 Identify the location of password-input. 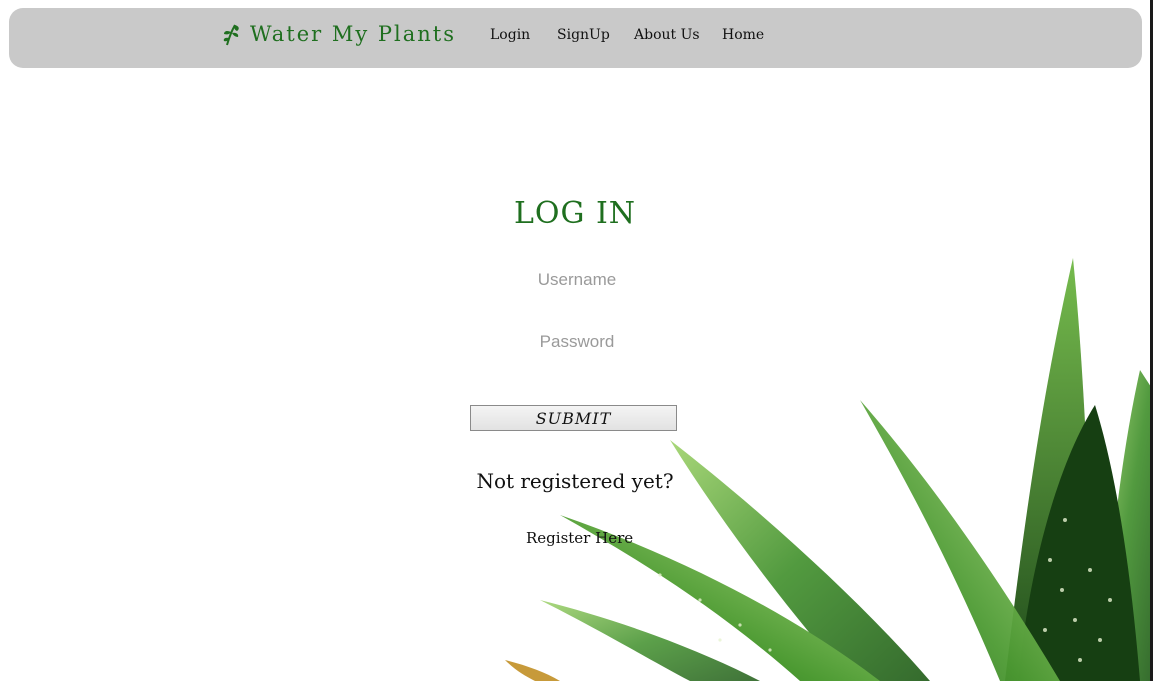
(577, 342).